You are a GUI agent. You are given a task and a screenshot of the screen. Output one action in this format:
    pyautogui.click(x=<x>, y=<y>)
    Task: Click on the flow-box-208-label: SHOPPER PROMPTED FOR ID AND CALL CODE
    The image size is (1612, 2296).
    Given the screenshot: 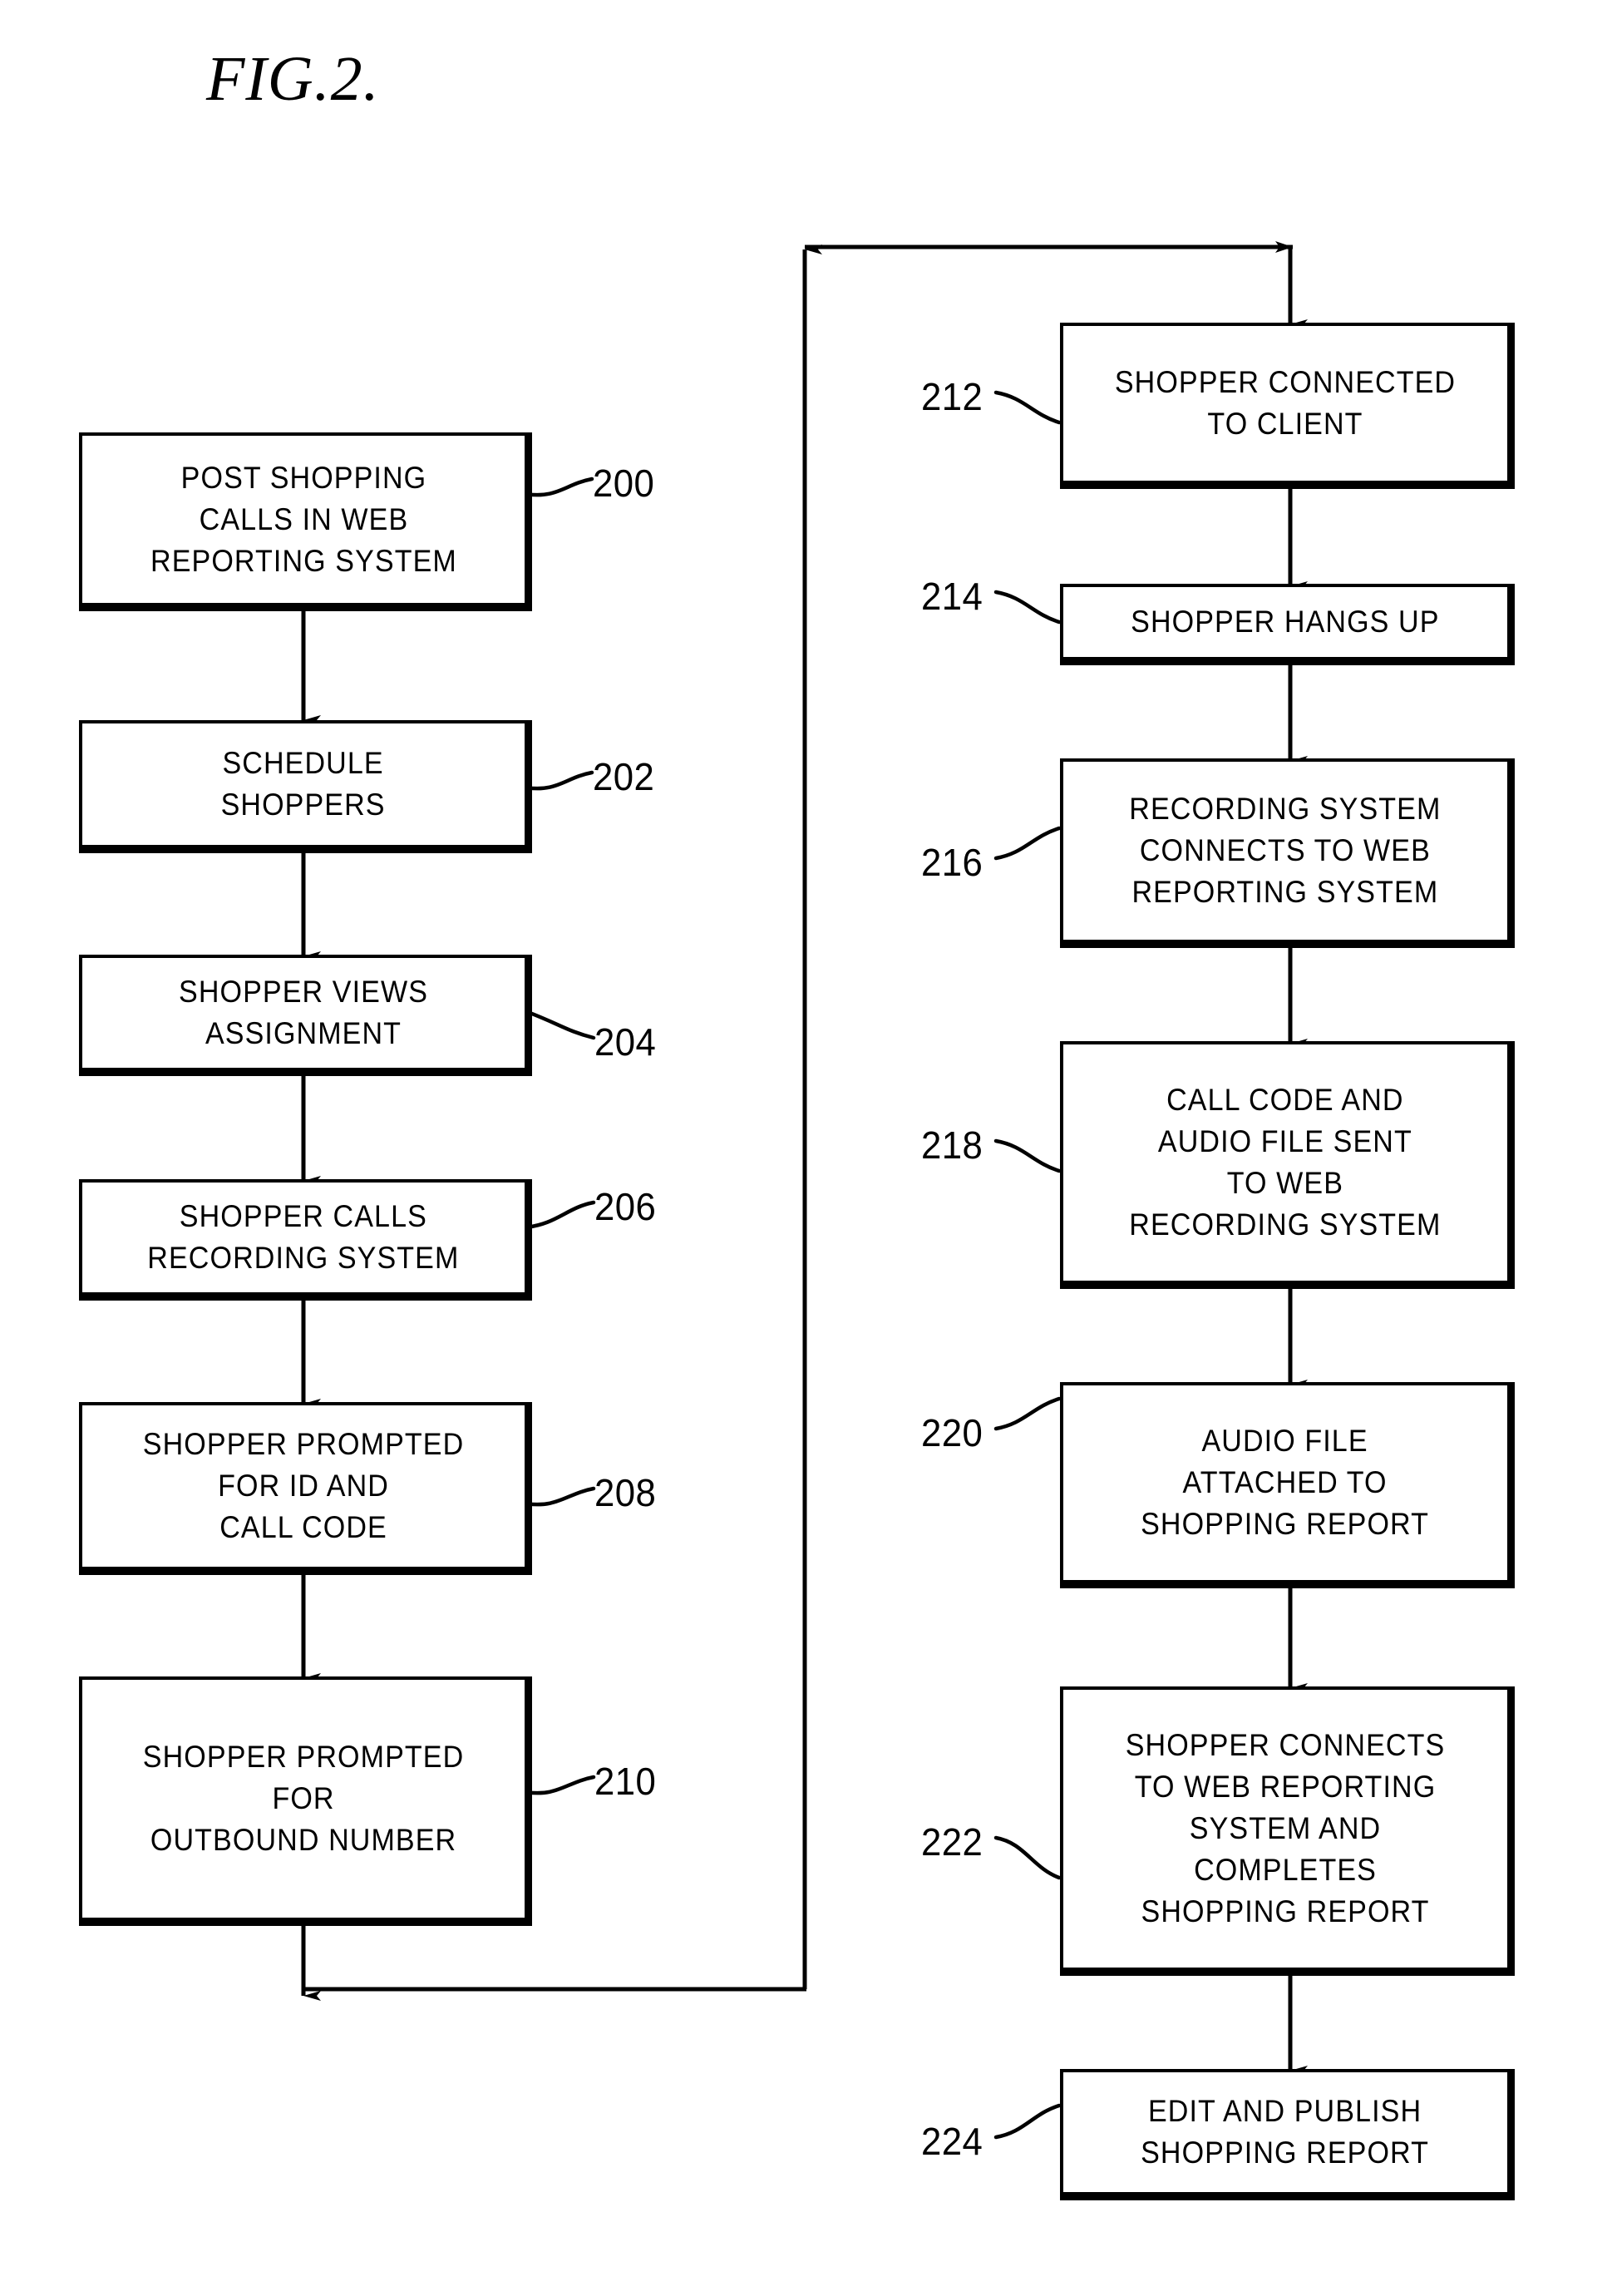 What is the action you would take?
    pyautogui.click(x=304, y=1485)
    